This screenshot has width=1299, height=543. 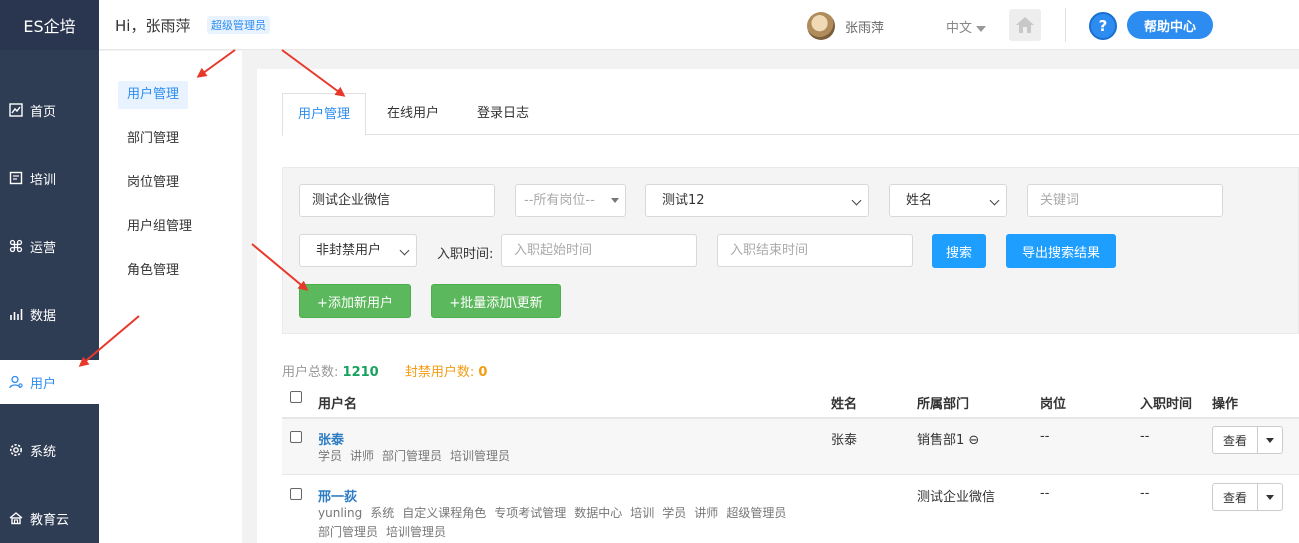 What do you see at coordinates (503, 114) in the screenshot?
I see `tab-login-log: 登录日志` at bounding box center [503, 114].